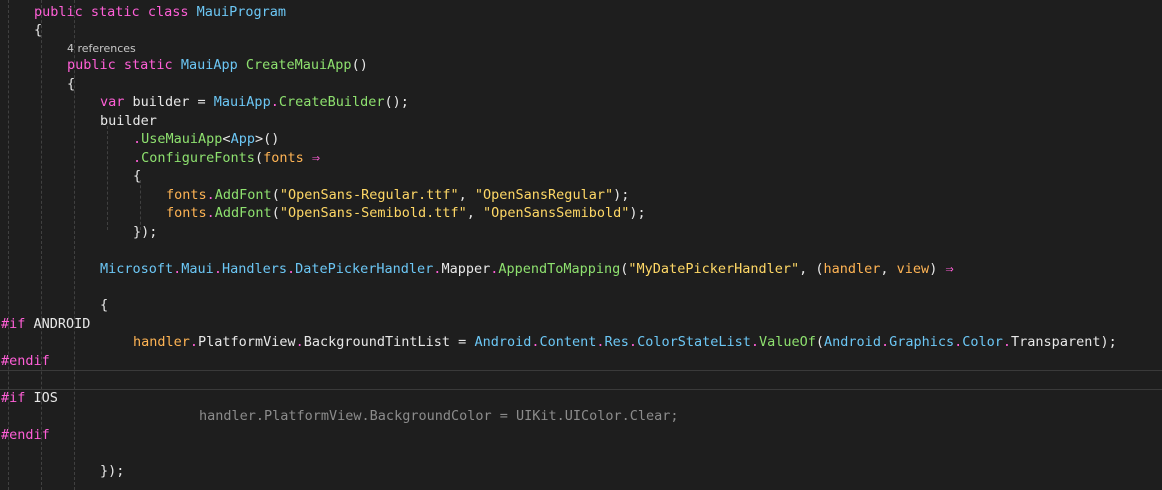 The image size is (1162, 490). What do you see at coordinates (937, 269) in the screenshot?
I see `code-text: )` at bounding box center [937, 269].